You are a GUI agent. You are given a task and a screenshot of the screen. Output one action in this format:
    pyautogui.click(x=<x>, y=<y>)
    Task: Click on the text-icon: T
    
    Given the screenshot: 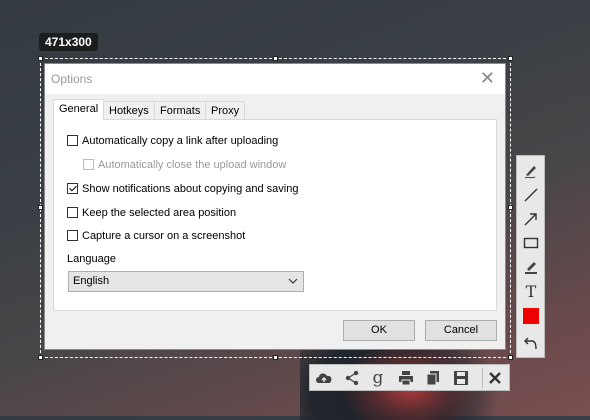 What is the action you would take?
    pyautogui.click(x=531, y=291)
    